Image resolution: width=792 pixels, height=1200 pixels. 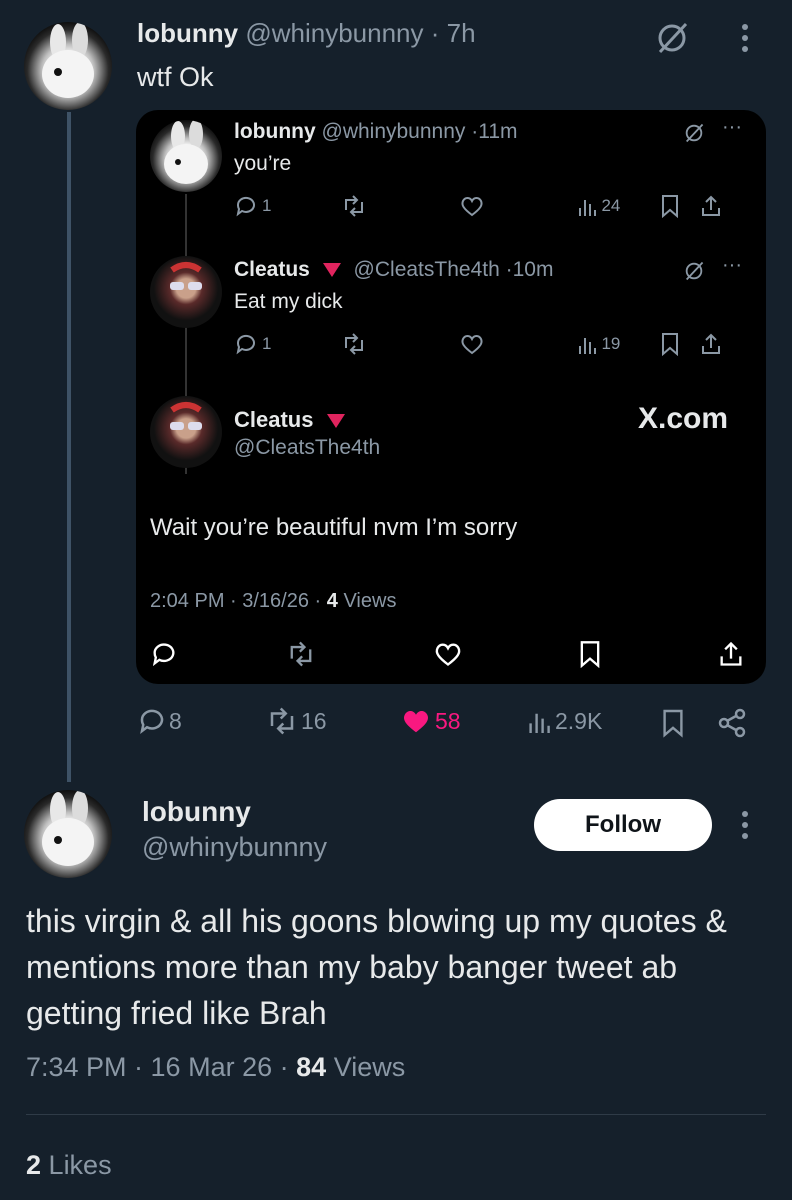 What do you see at coordinates (396, 1114) in the screenshot?
I see `divider` at bounding box center [396, 1114].